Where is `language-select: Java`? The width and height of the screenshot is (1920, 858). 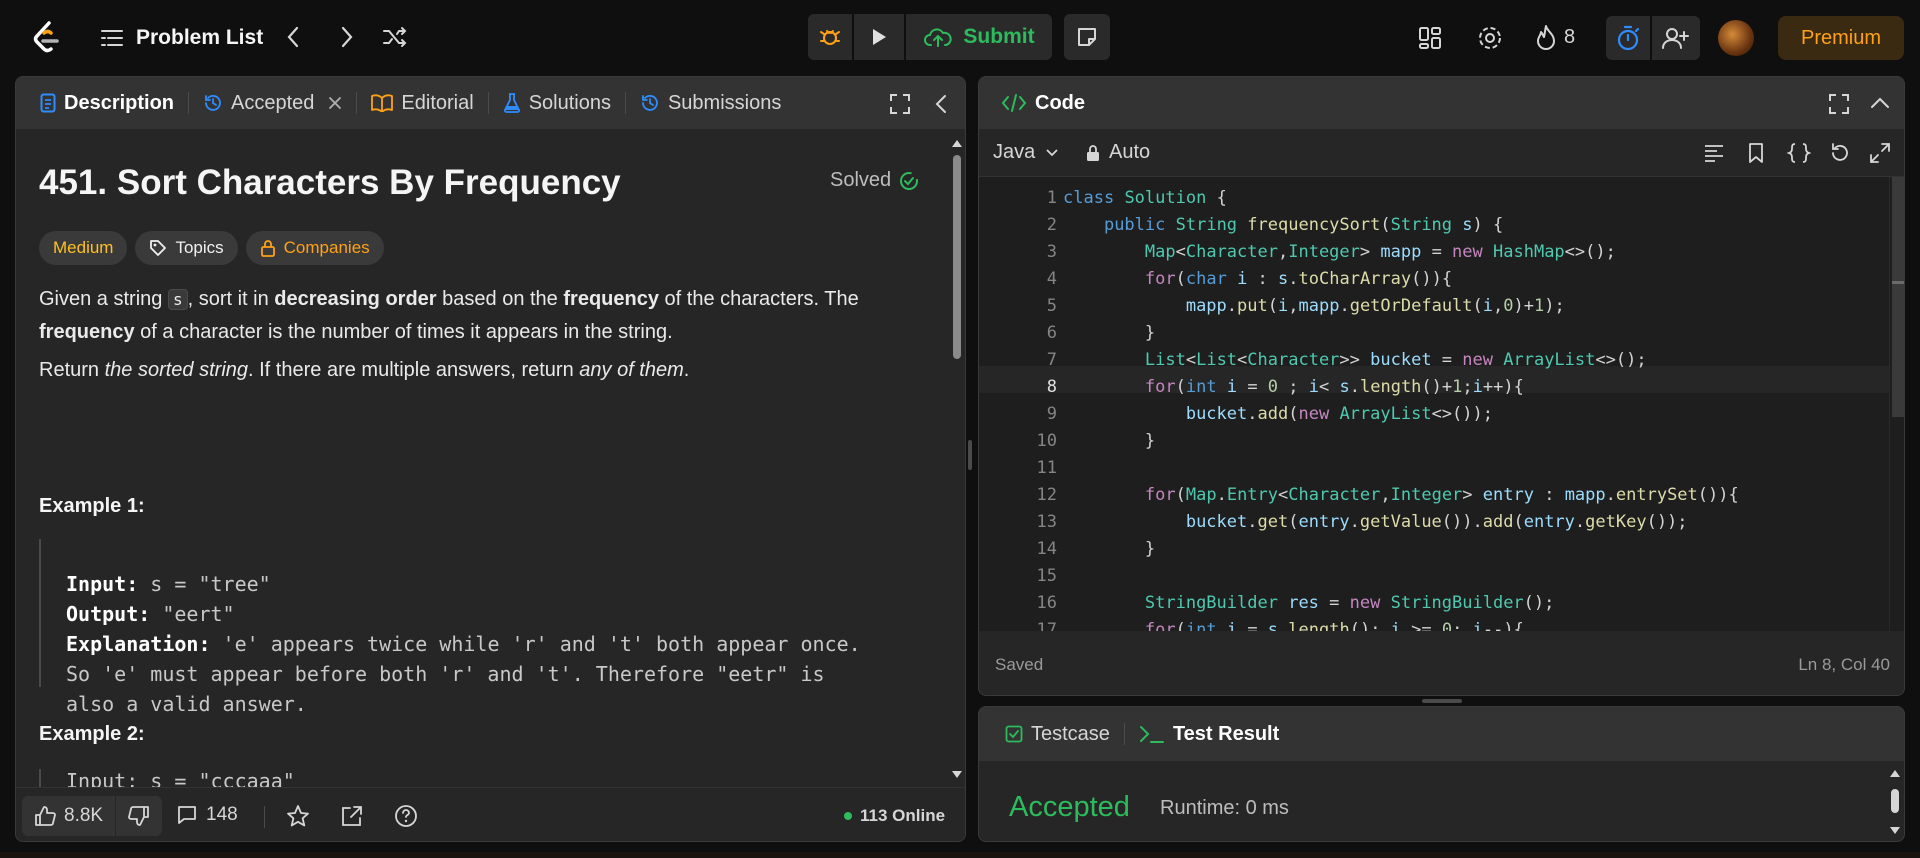
language-select: Java is located at coordinates (1026, 152).